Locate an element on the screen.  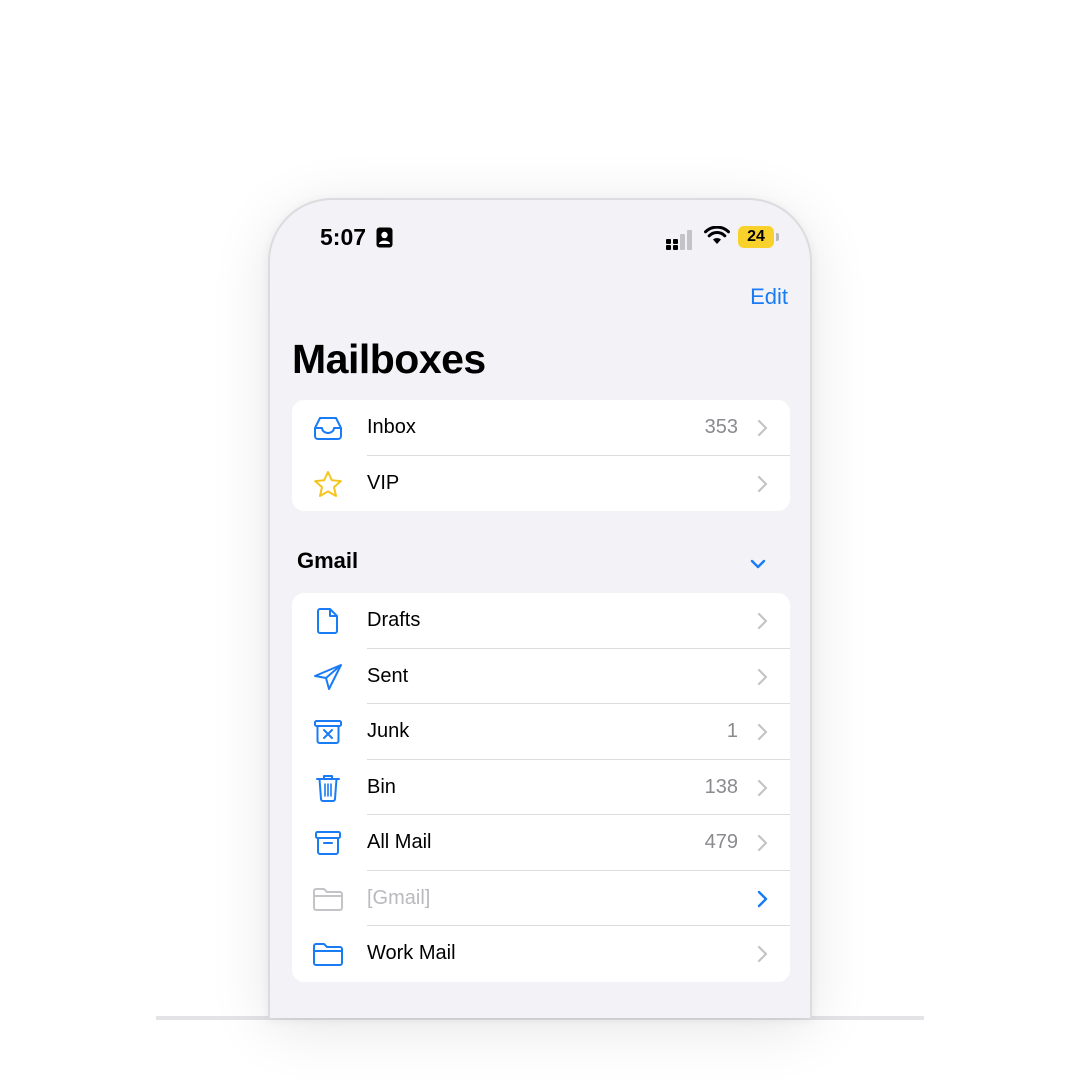
status-bar: 5:07 24 is located at coordinates (540, 240).